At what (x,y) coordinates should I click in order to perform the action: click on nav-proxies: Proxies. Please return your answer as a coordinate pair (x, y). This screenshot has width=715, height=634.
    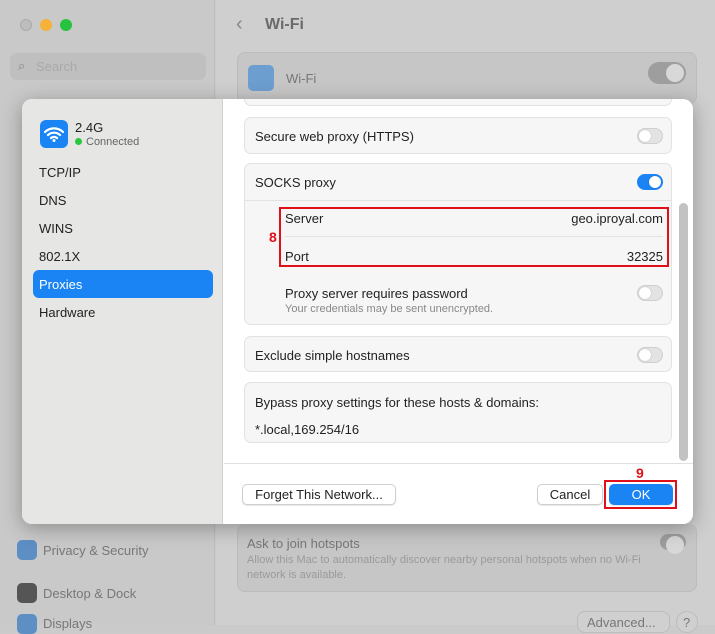
    Looking at the image, I should click on (123, 284).